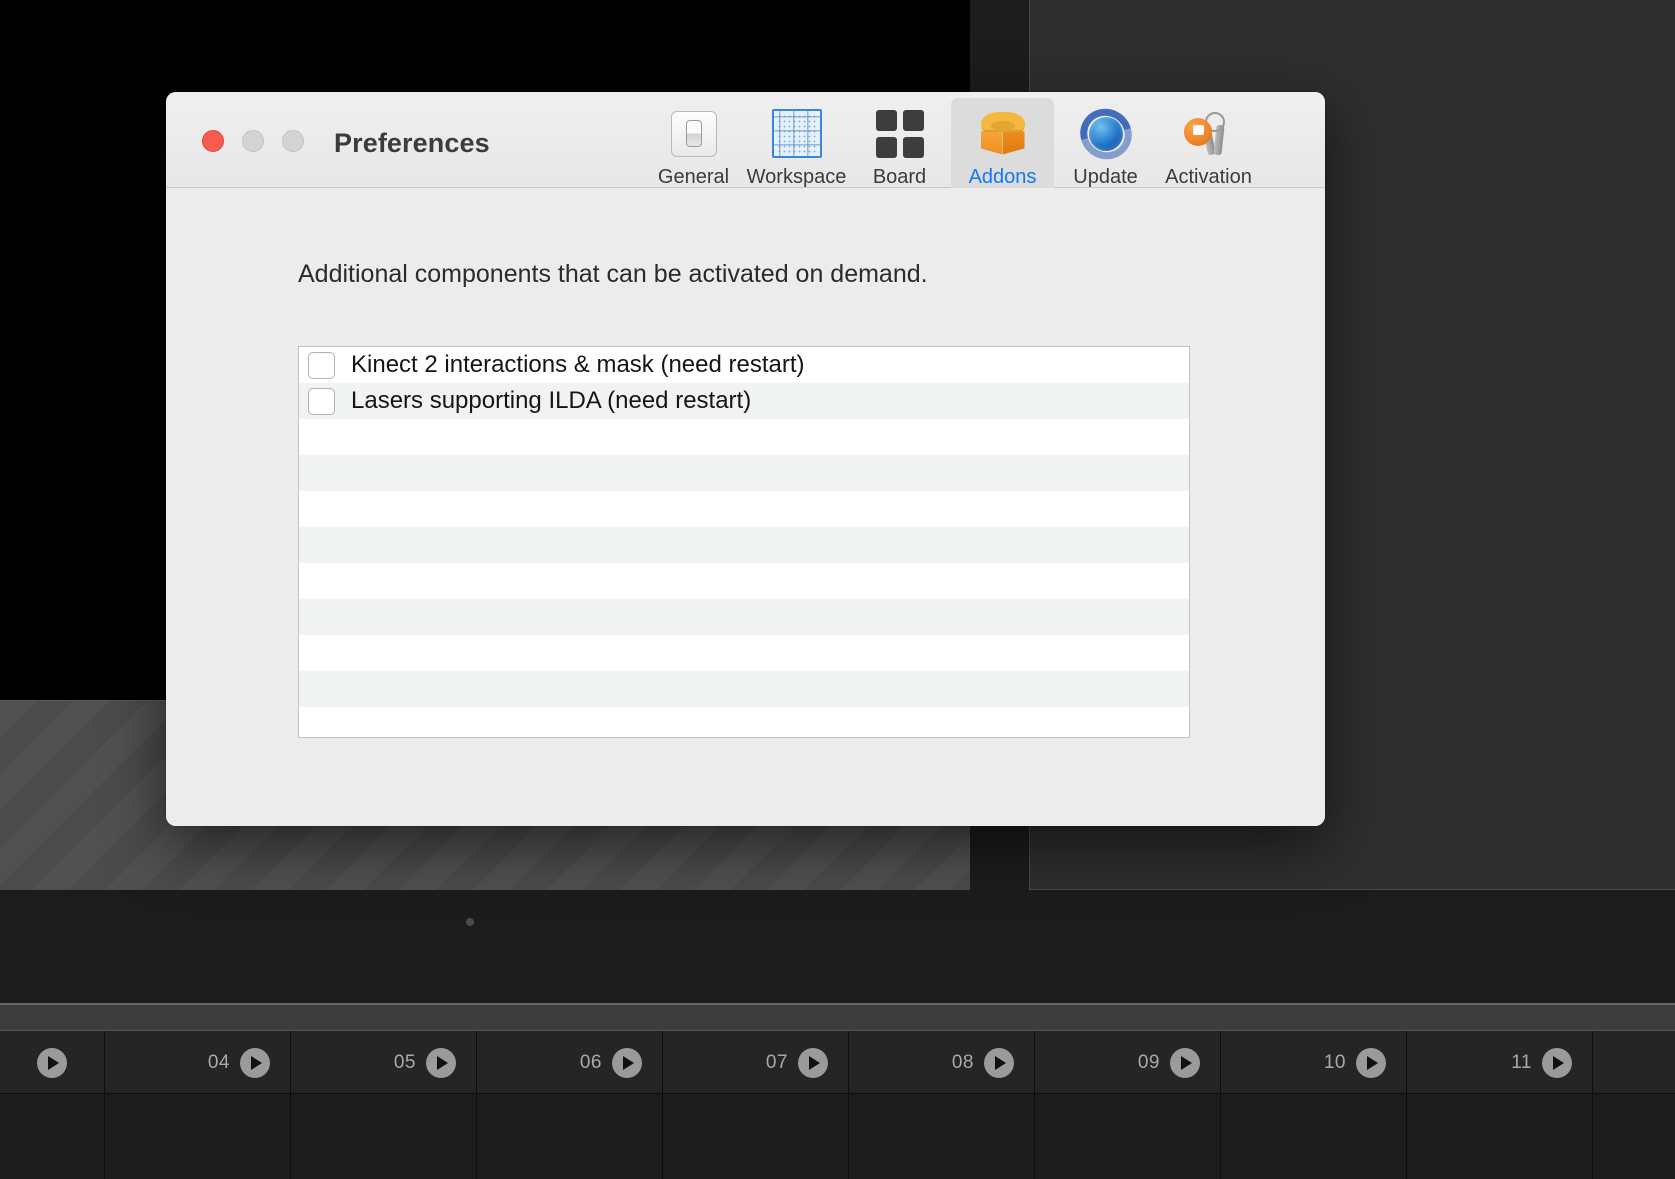 The height and width of the screenshot is (1179, 1675). I want to click on tab-board-label: Board, so click(899, 177).